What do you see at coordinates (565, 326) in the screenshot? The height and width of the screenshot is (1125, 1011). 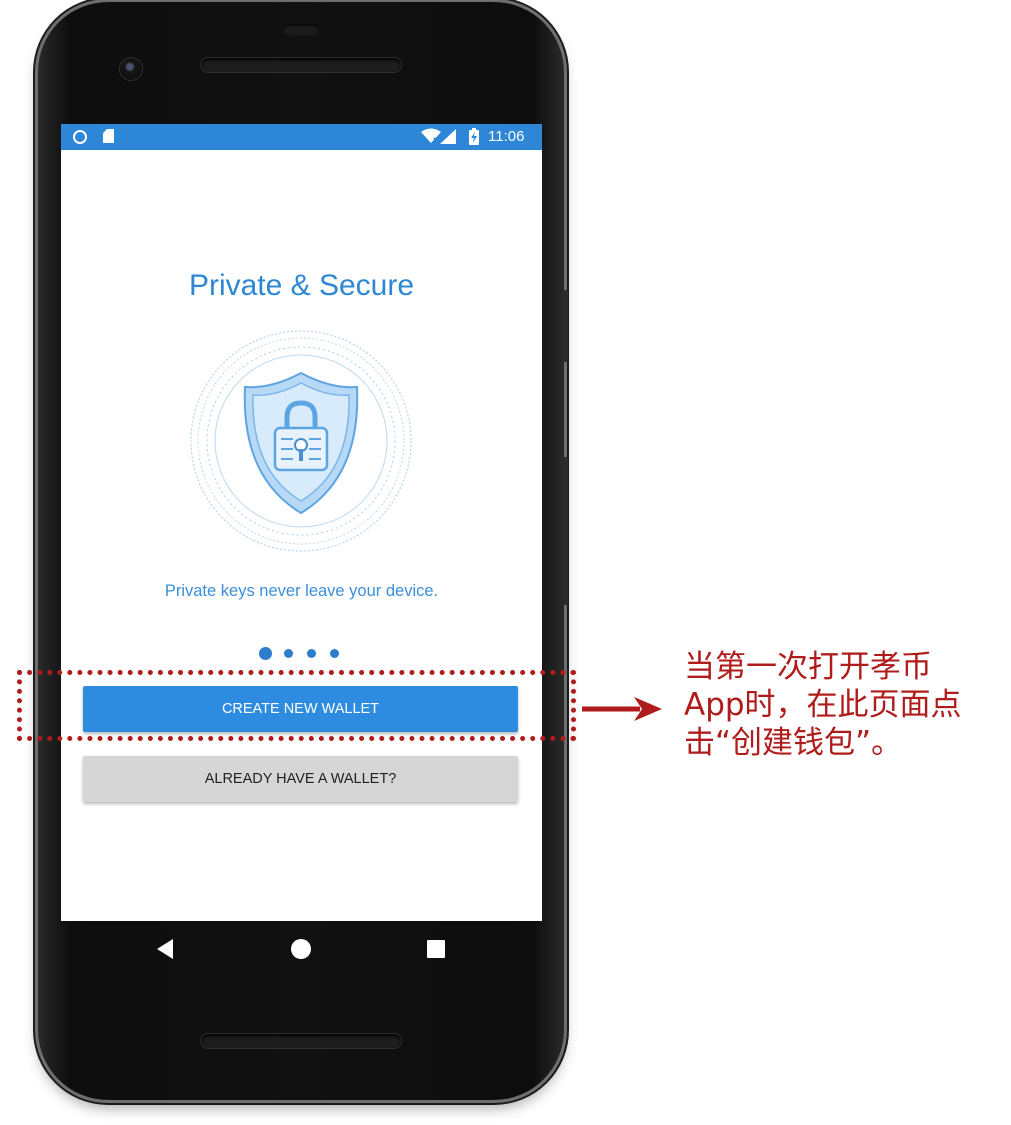 I see `power-button` at bounding box center [565, 326].